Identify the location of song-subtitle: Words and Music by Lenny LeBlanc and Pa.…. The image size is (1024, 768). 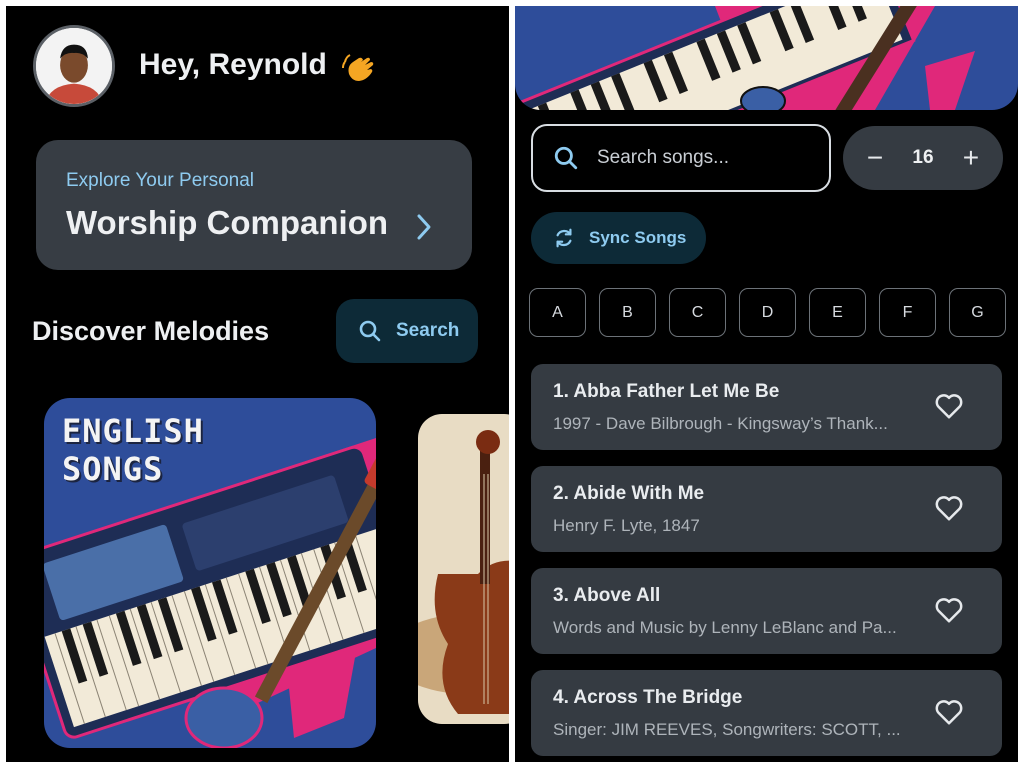
(725, 627).